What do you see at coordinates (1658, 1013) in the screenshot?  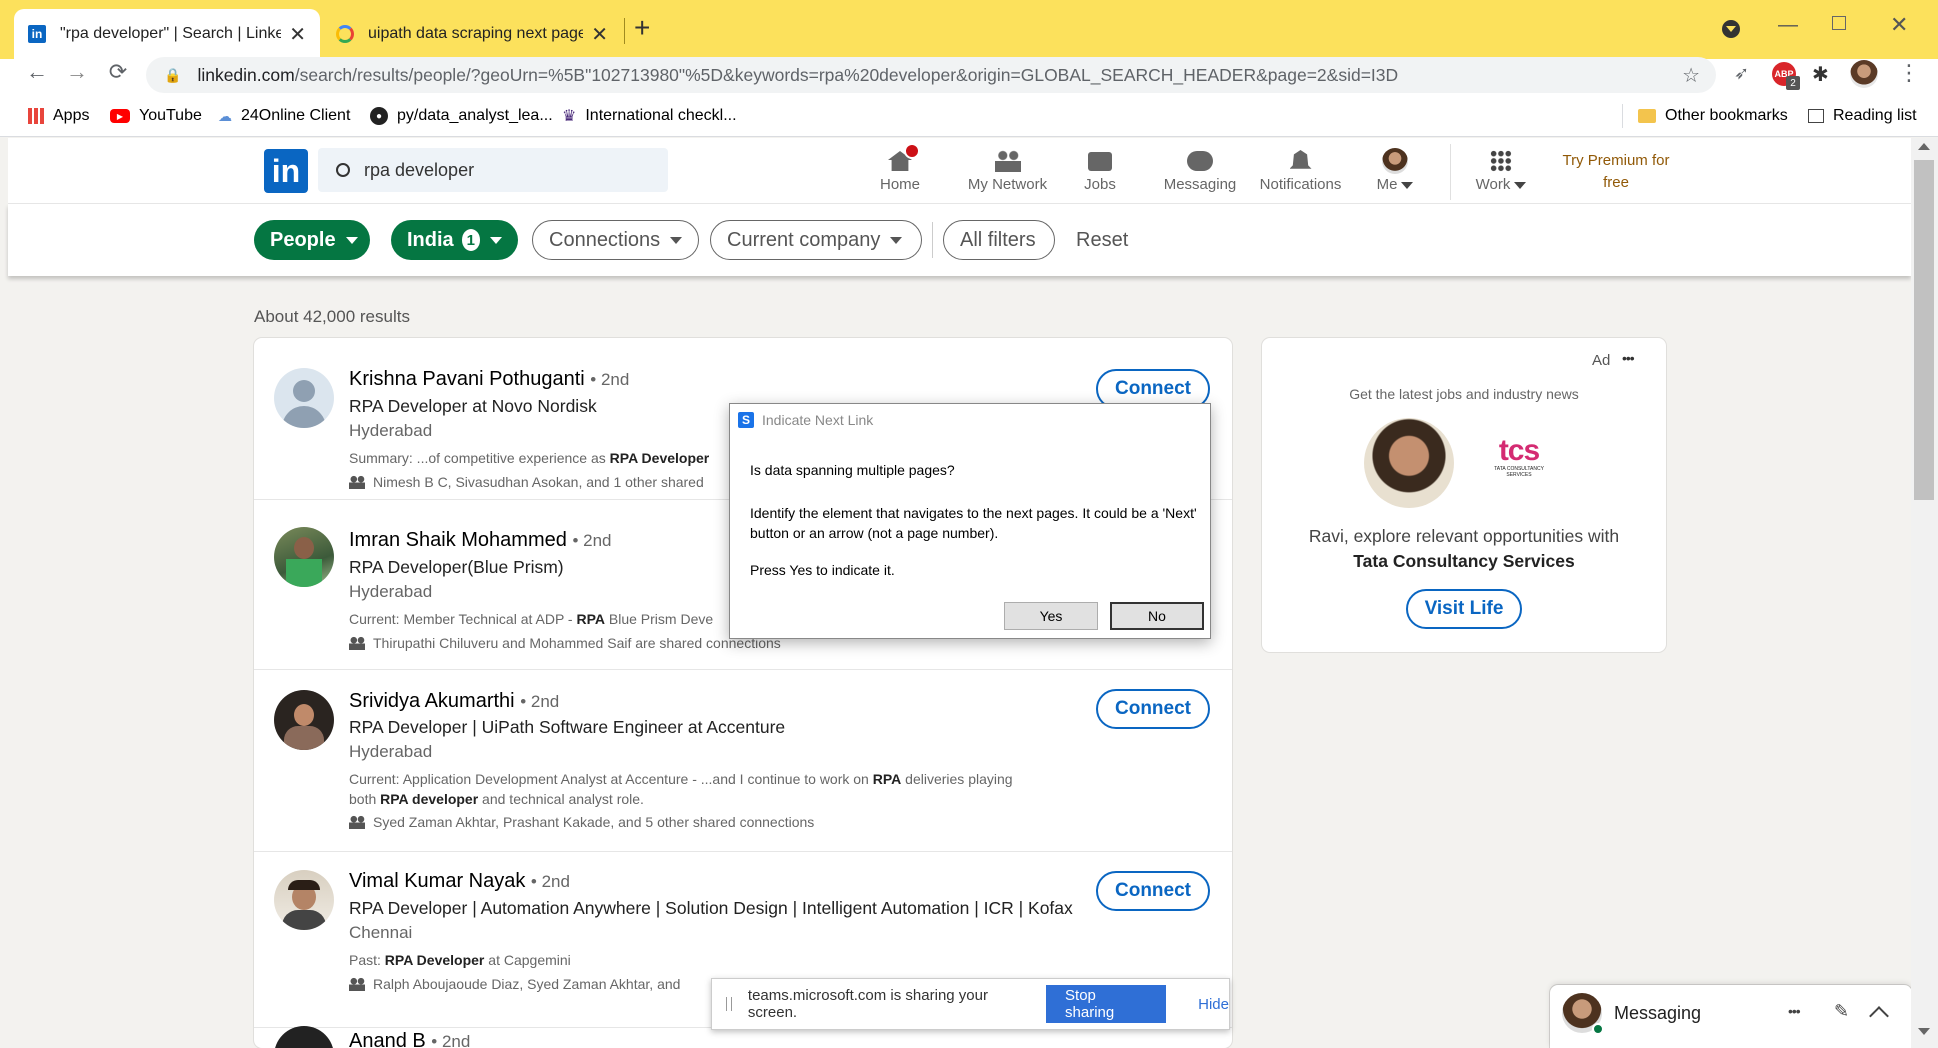 I see `messaging-label: Messaging` at bounding box center [1658, 1013].